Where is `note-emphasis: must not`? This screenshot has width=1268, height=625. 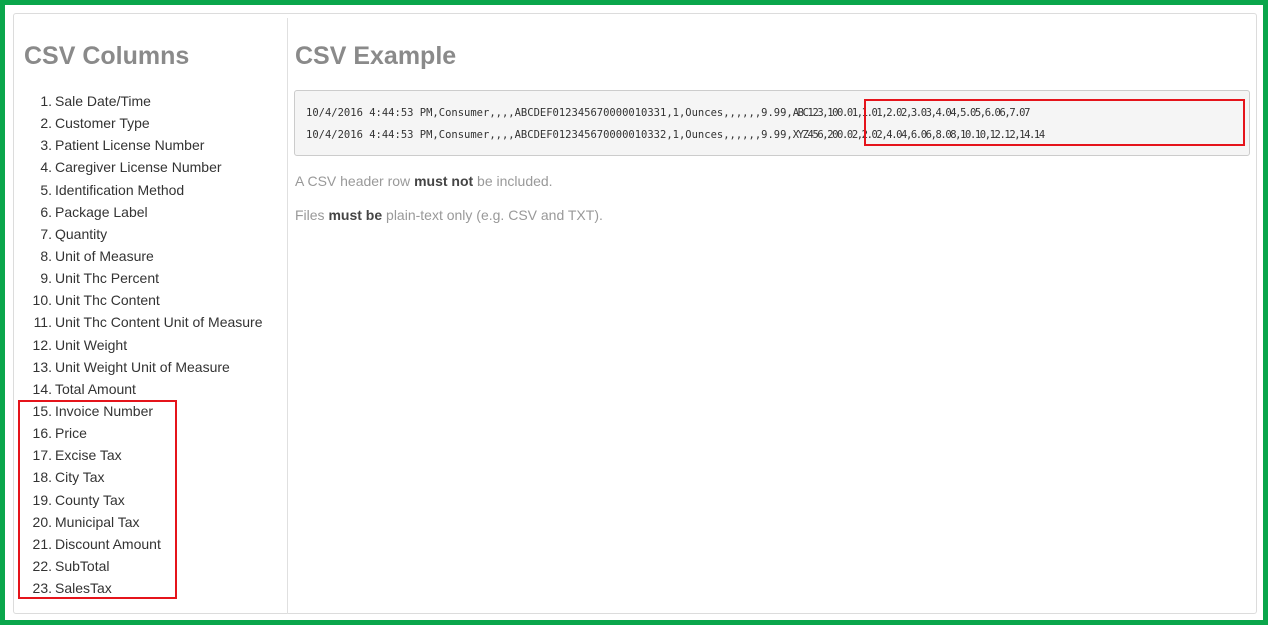
note-emphasis: must not is located at coordinates (444, 181).